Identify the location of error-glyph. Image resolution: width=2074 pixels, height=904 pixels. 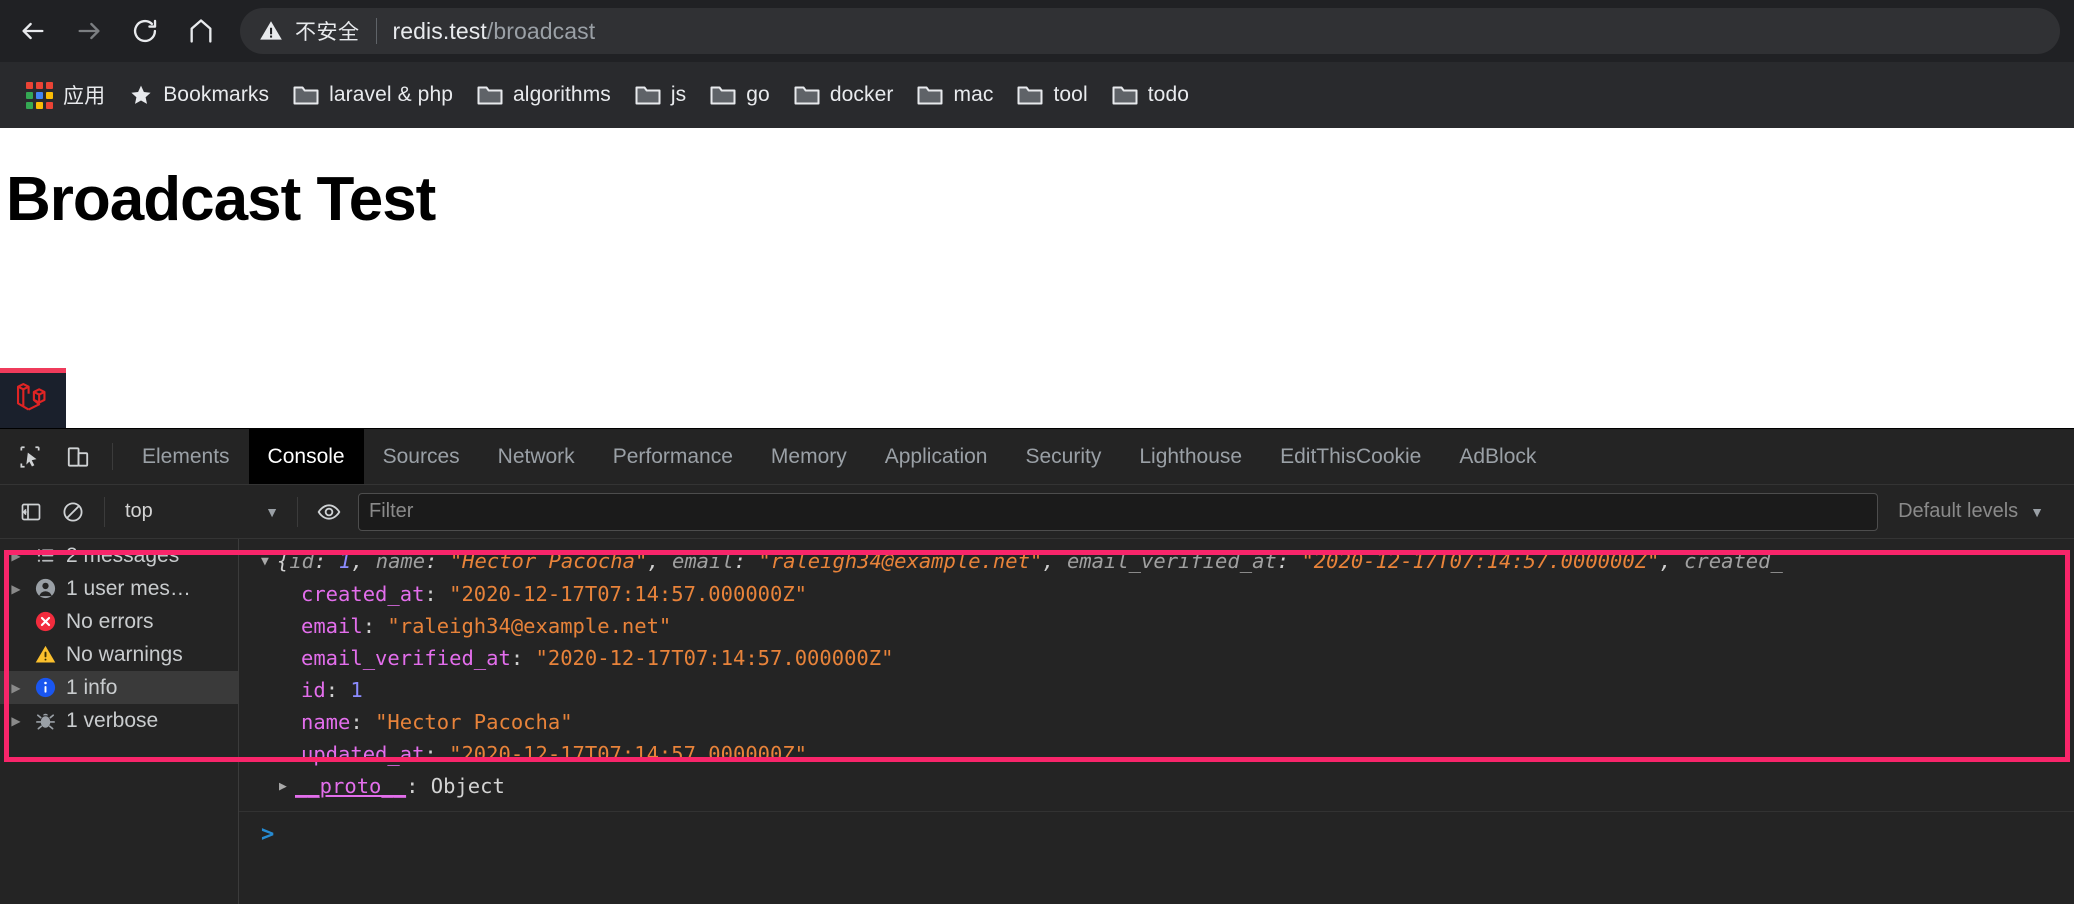
(45, 621).